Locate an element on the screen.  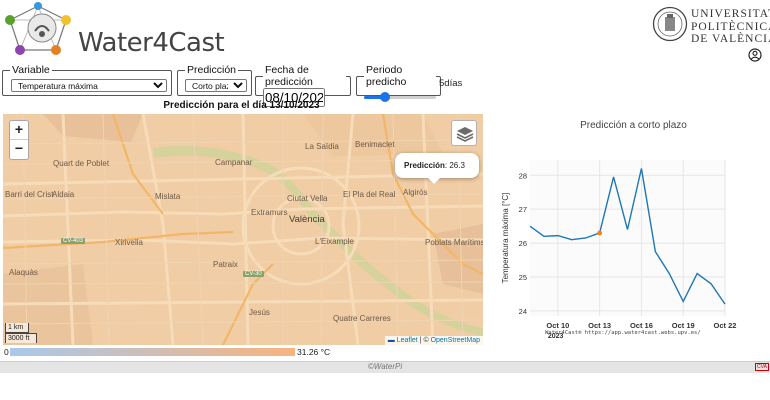
x-tick-label: Oct 16 is located at coordinates (641, 325).